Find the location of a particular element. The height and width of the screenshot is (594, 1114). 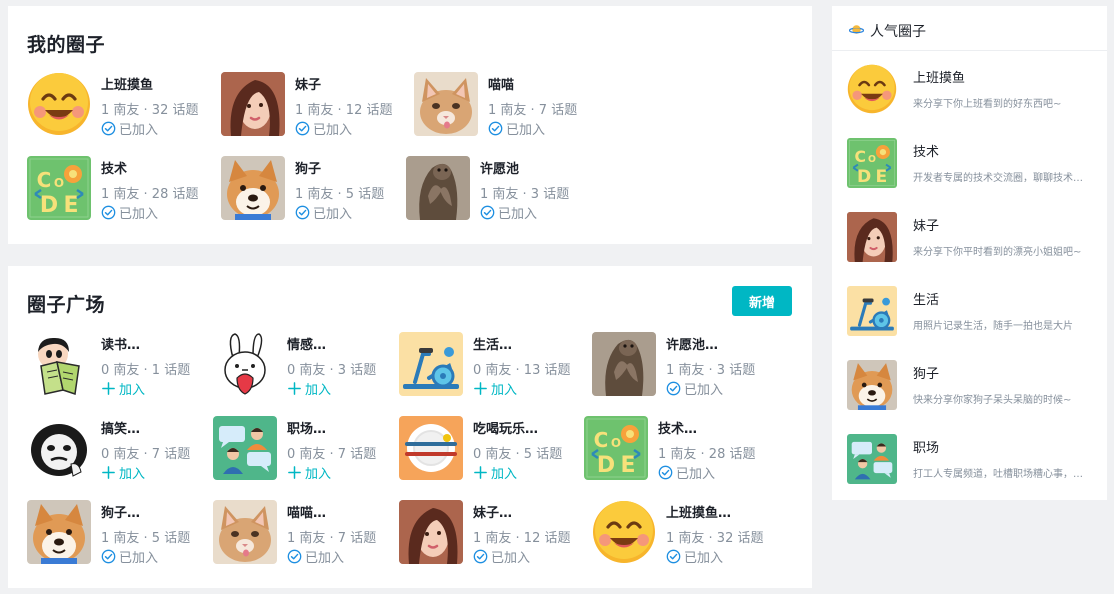

circle-item: 喵喵… 1 南友 · 7 话题 已加入 is located at coordinates (308, 533).